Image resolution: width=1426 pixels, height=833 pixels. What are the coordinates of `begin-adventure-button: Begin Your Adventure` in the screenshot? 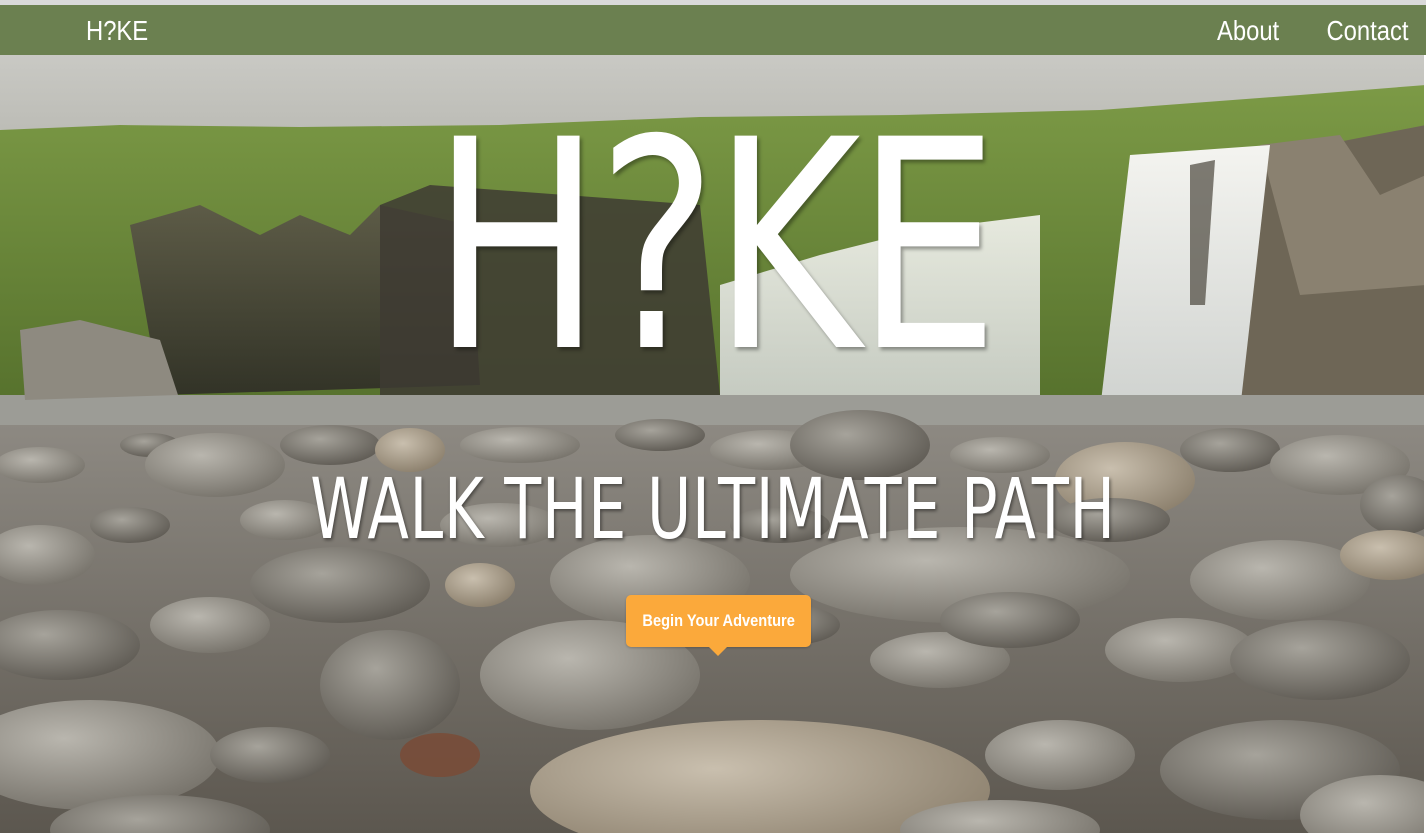 It's located at (718, 621).